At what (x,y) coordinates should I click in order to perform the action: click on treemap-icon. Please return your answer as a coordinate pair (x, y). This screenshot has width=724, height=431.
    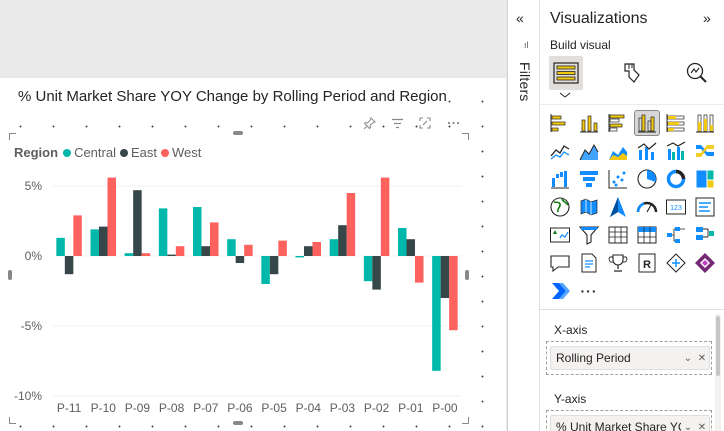
    Looking at the image, I should click on (705, 179).